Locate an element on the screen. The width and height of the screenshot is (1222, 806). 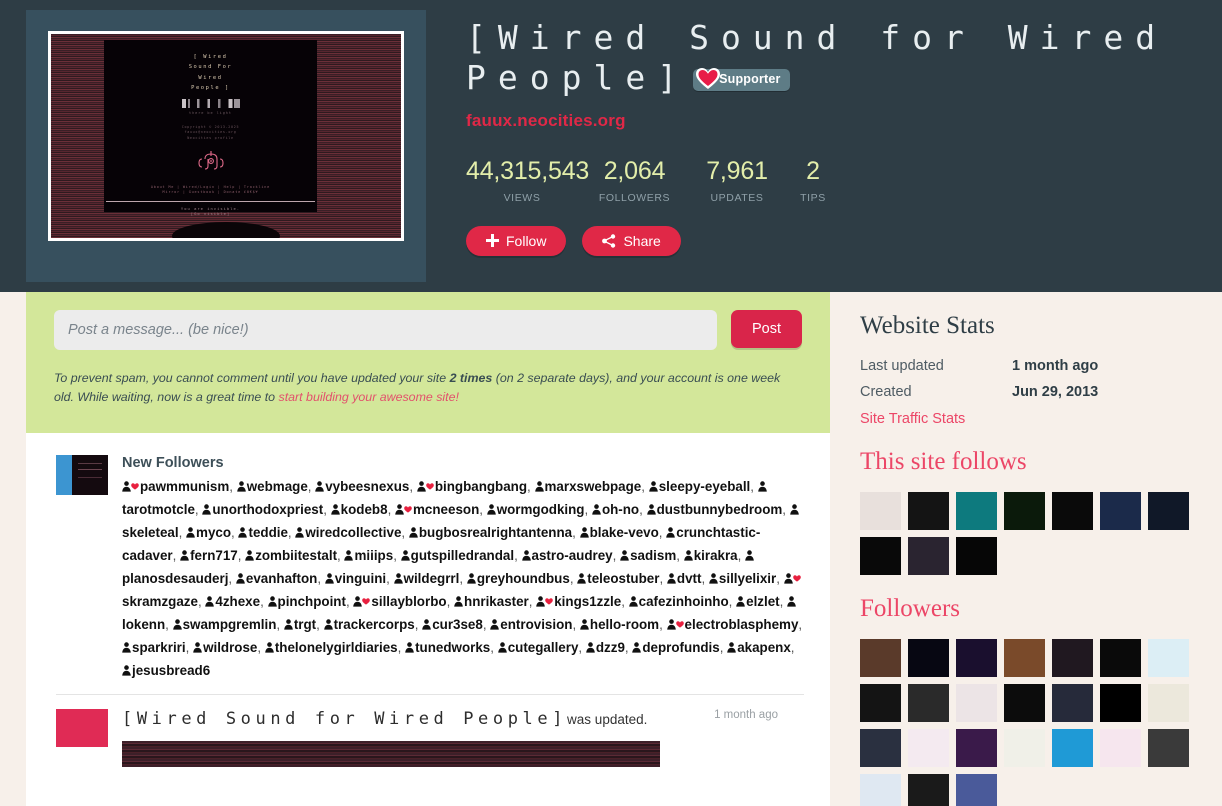
follower-link: kodeb8 is located at coordinates (364, 509).